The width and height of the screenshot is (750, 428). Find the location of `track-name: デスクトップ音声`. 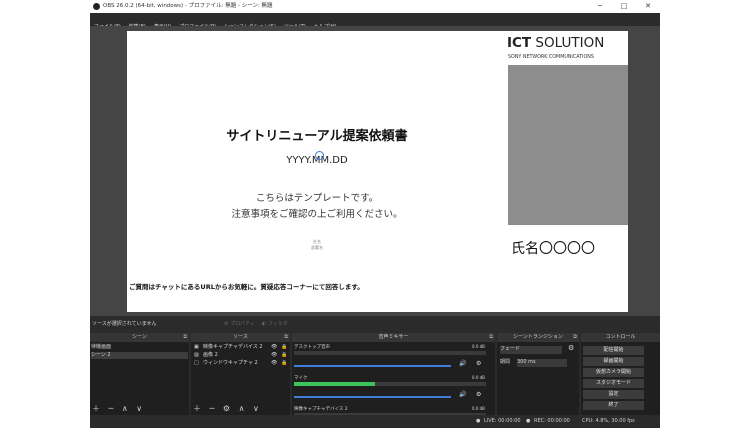

track-name: デスクトップ音声 is located at coordinates (312, 347).